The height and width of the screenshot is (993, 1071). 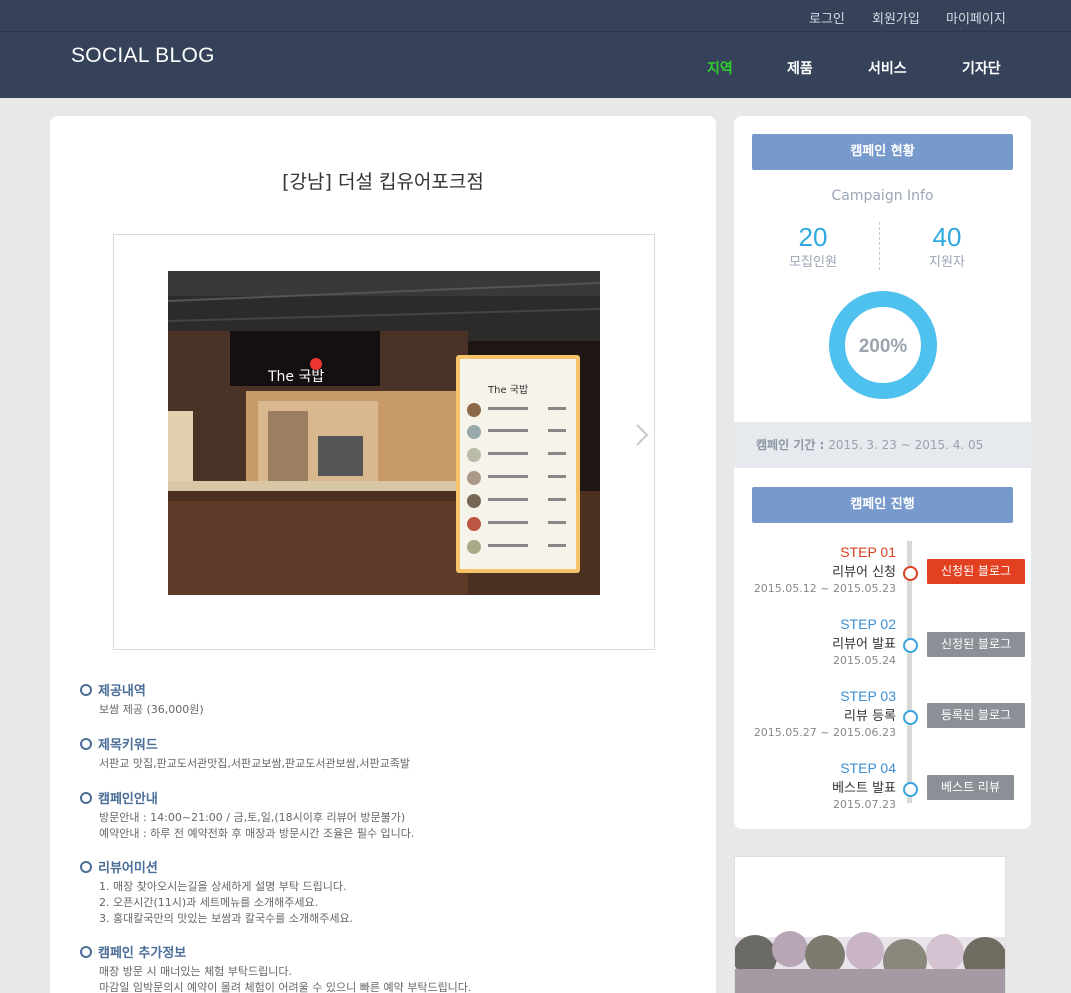 What do you see at coordinates (976, 644) in the screenshot?
I see `selected-blog-button: 신정된 블로그` at bounding box center [976, 644].